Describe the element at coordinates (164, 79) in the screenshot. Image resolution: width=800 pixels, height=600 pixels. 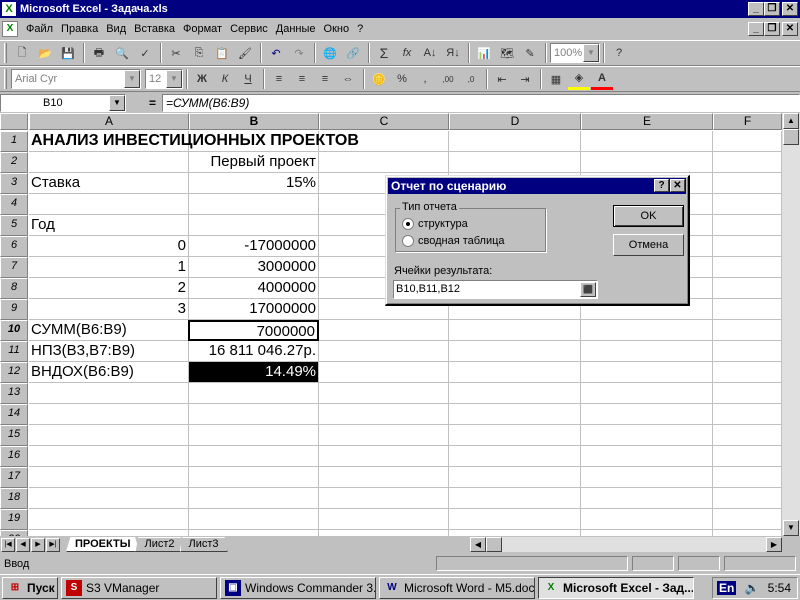
I see `font-size-combo: 12 ▼` at that location.